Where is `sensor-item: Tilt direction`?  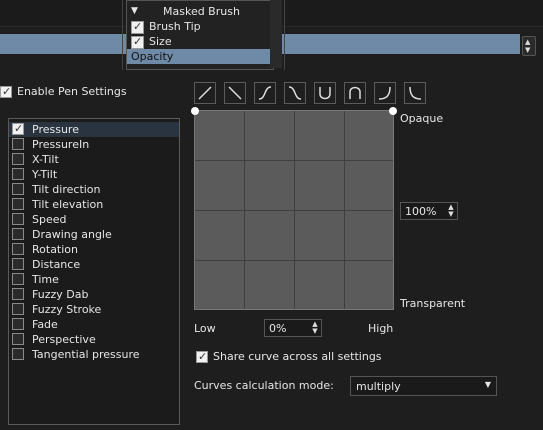 sensor-item: Tilt direction is located at coordinates (94, 189).